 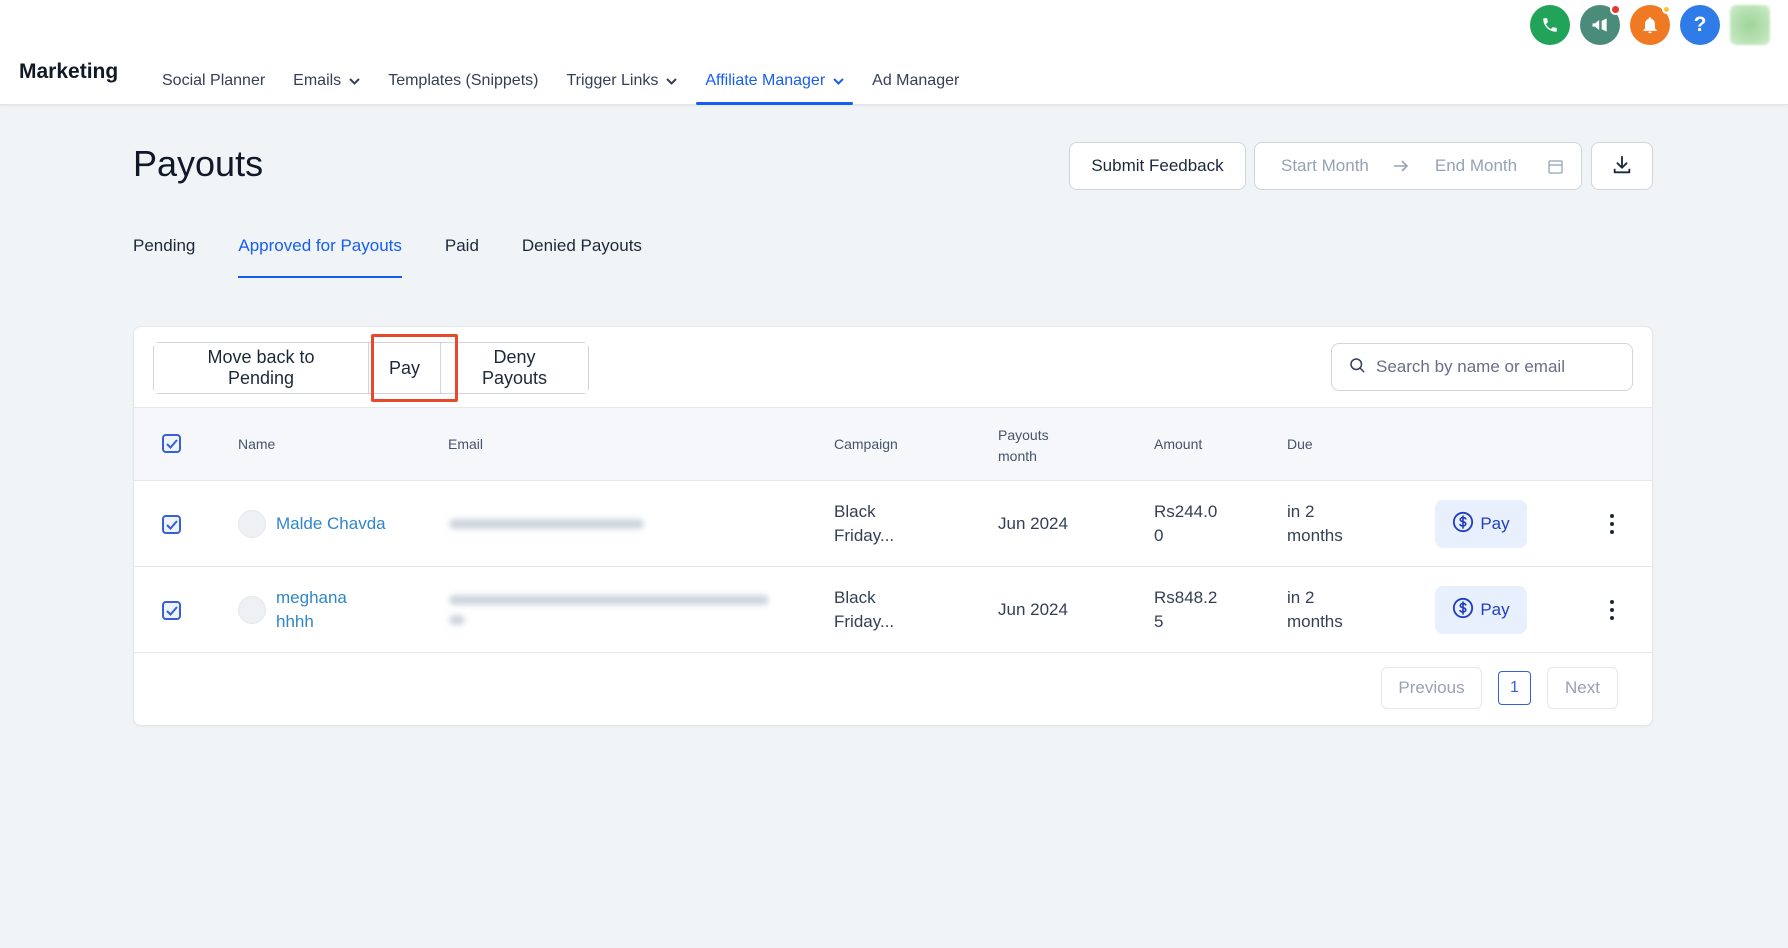 What do you see at coordinates (164, 257) in the screenshot?
I see `tab-pending: Pending` at bounding box center [164, 257].